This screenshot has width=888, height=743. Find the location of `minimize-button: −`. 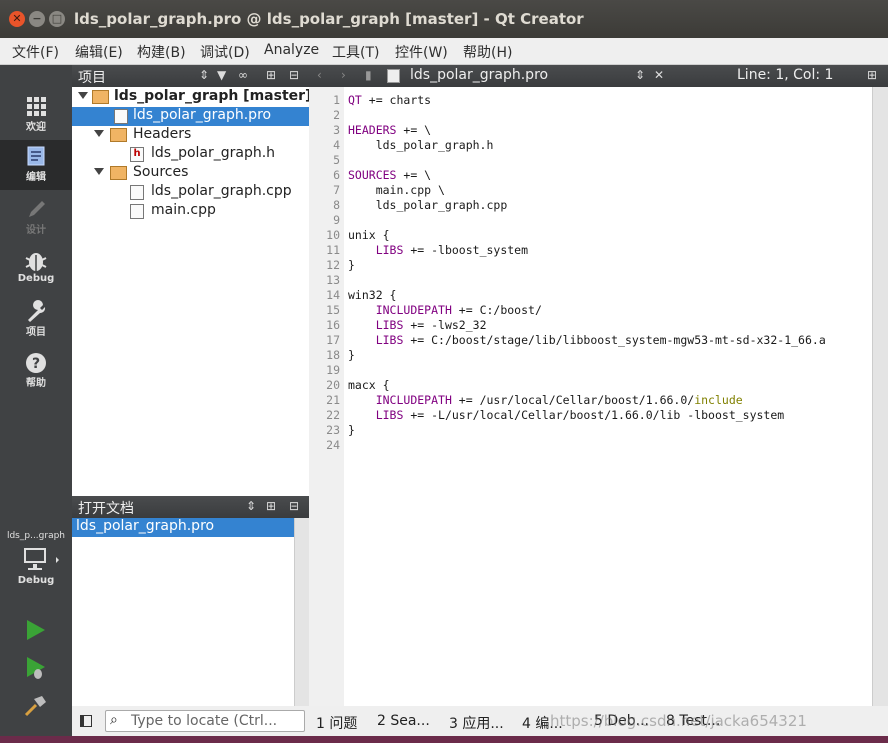

minimize-button: − is located at coordinates (37, 19).